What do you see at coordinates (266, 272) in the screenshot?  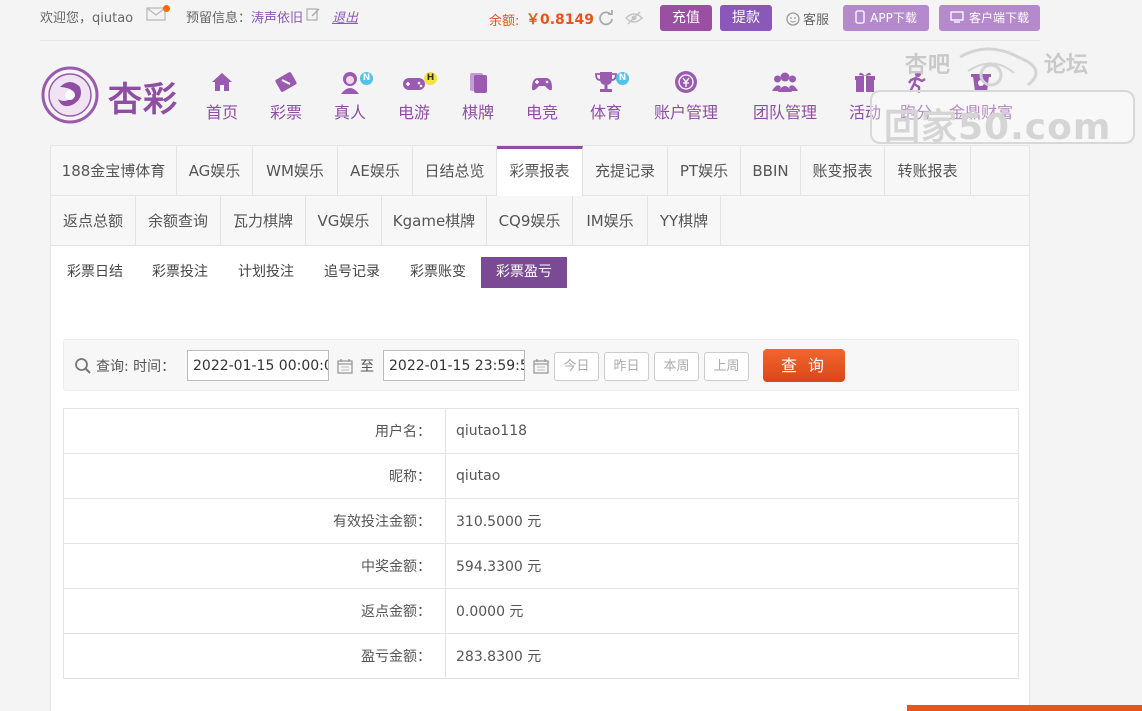 I see `subtab-plan-bets: 计划投注` at bounding box center [266, 272].